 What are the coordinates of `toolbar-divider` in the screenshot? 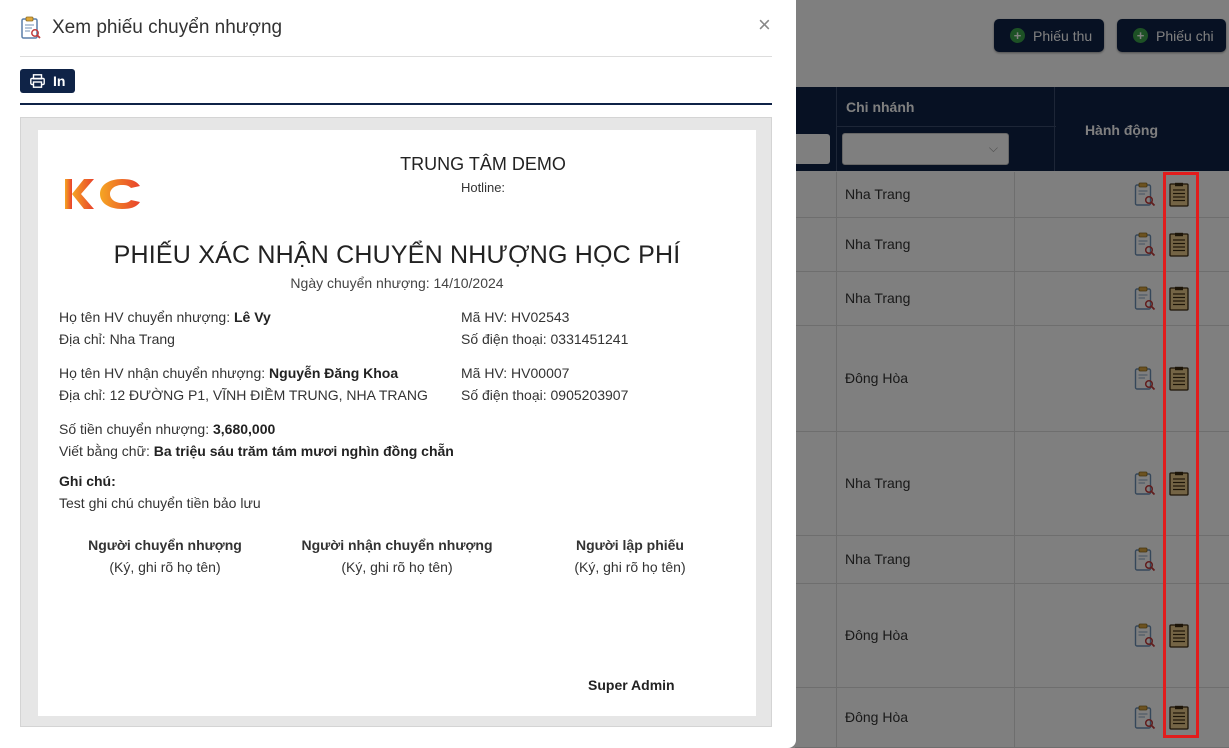 It's located at (396, 104).